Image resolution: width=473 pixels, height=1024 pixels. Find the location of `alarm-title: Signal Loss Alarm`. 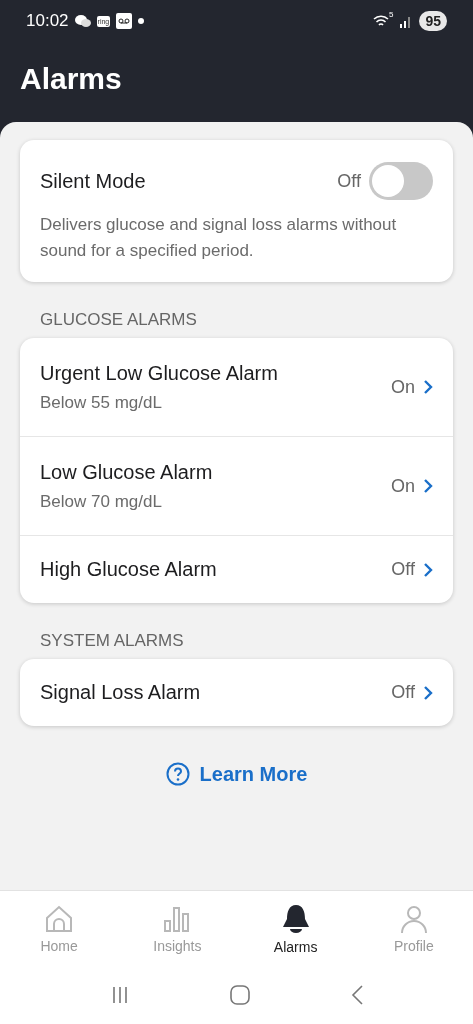

alarm-title: Signal Loss Alarm is located at coordinates (121, 692).